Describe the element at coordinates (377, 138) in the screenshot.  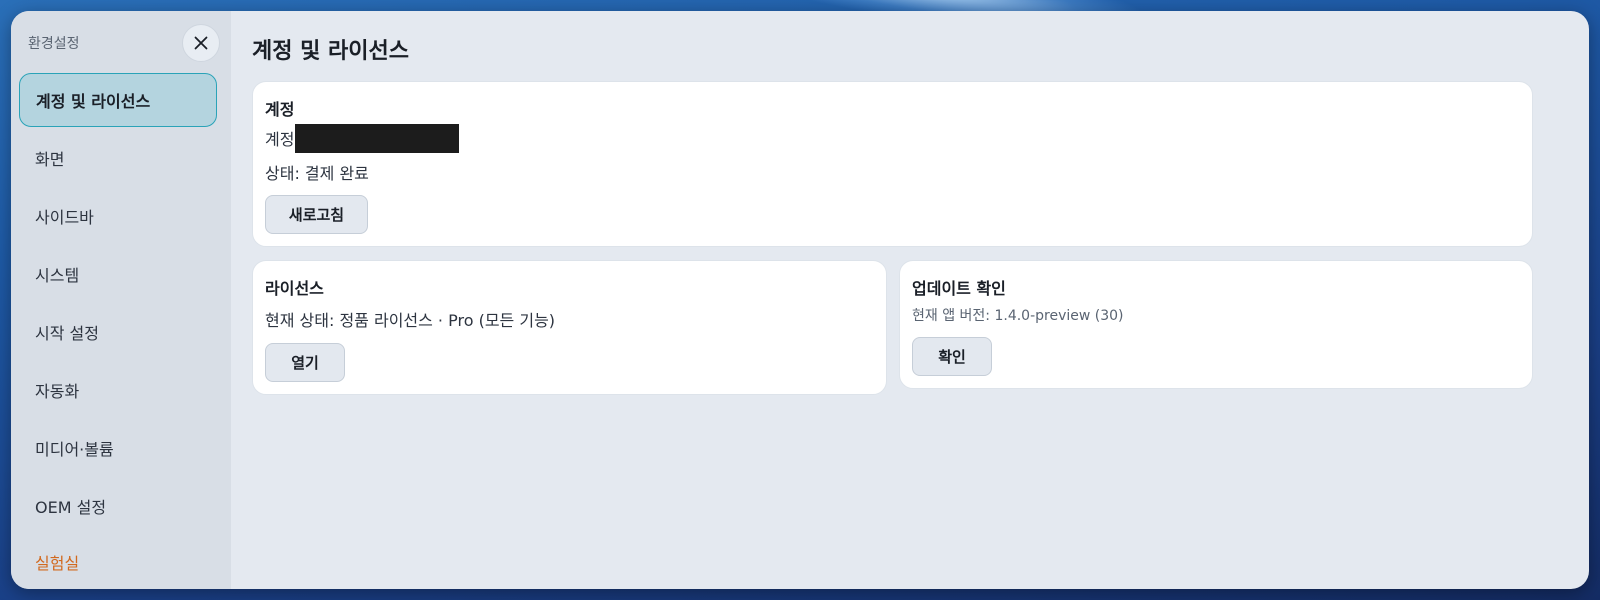
I see `redacted-account-id` at that location.